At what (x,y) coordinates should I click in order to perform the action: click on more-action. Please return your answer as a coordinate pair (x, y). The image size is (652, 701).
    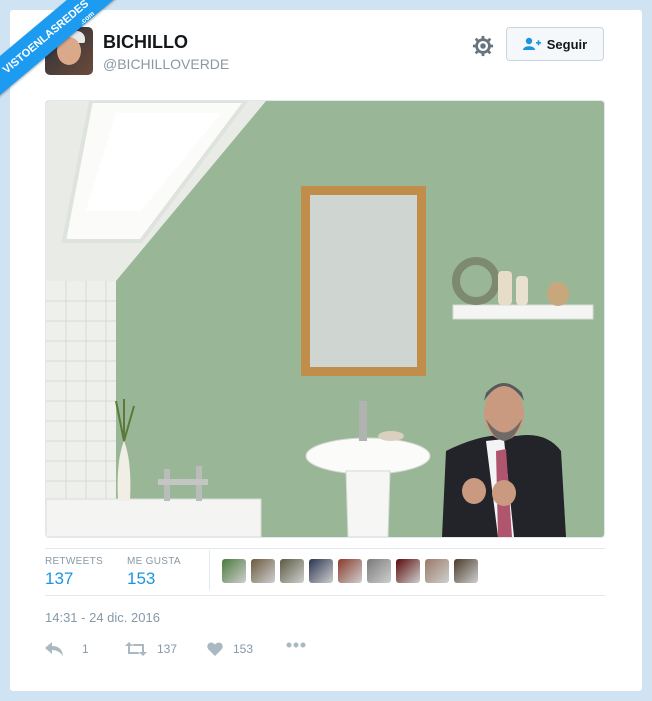
    Looking at the image, I should click on (296, 645).